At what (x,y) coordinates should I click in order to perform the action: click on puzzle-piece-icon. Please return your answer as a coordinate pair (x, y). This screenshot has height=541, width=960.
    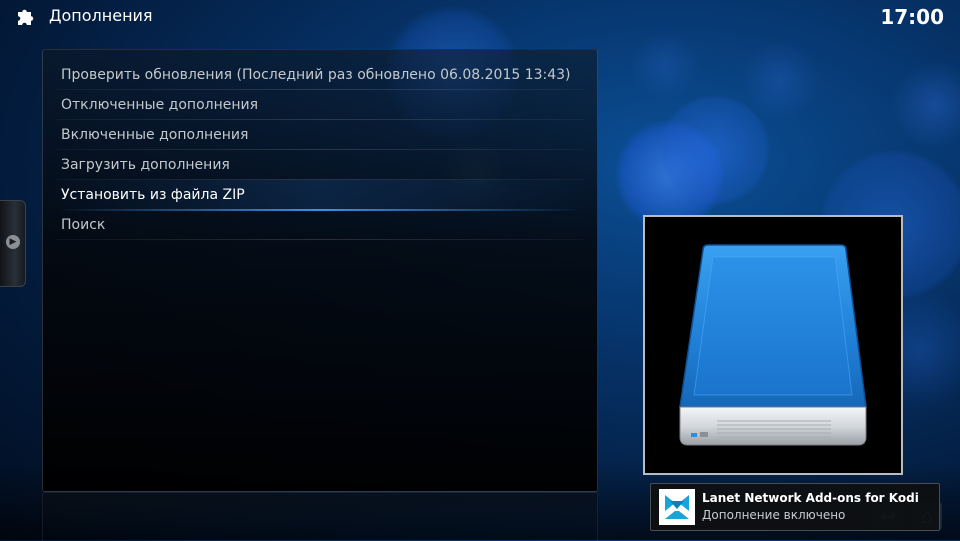
    Looking at the image, I should click on (26, 17).